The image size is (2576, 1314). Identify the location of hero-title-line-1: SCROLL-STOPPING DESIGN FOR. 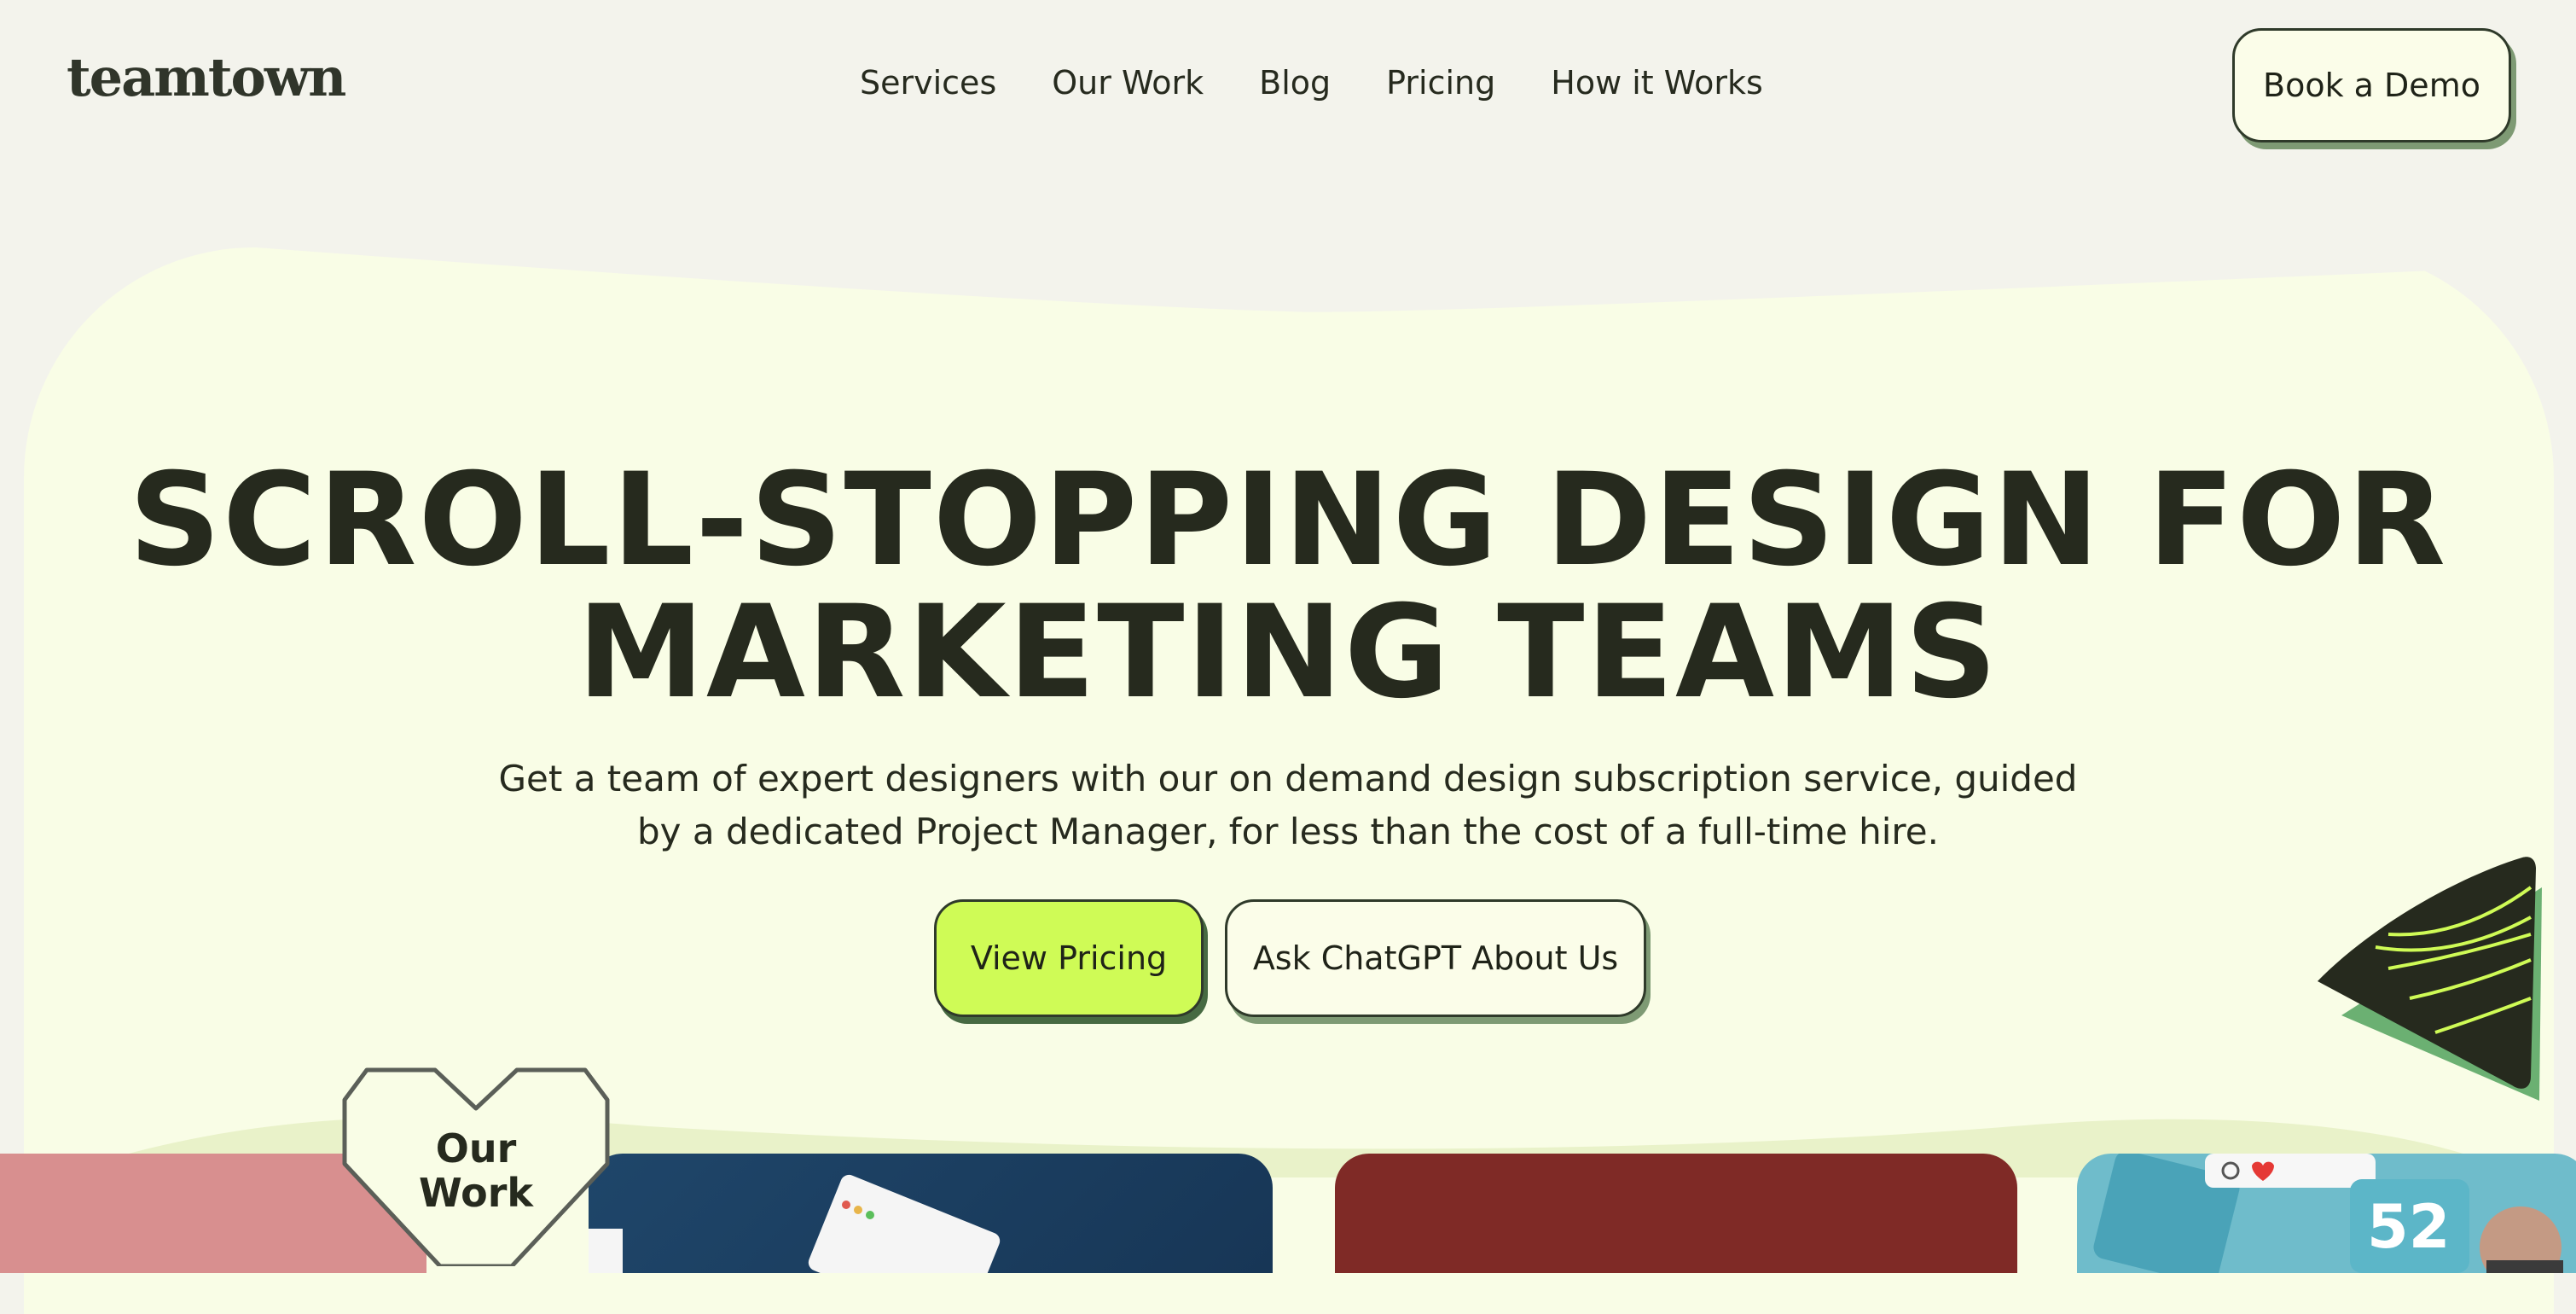
(1288, 520).